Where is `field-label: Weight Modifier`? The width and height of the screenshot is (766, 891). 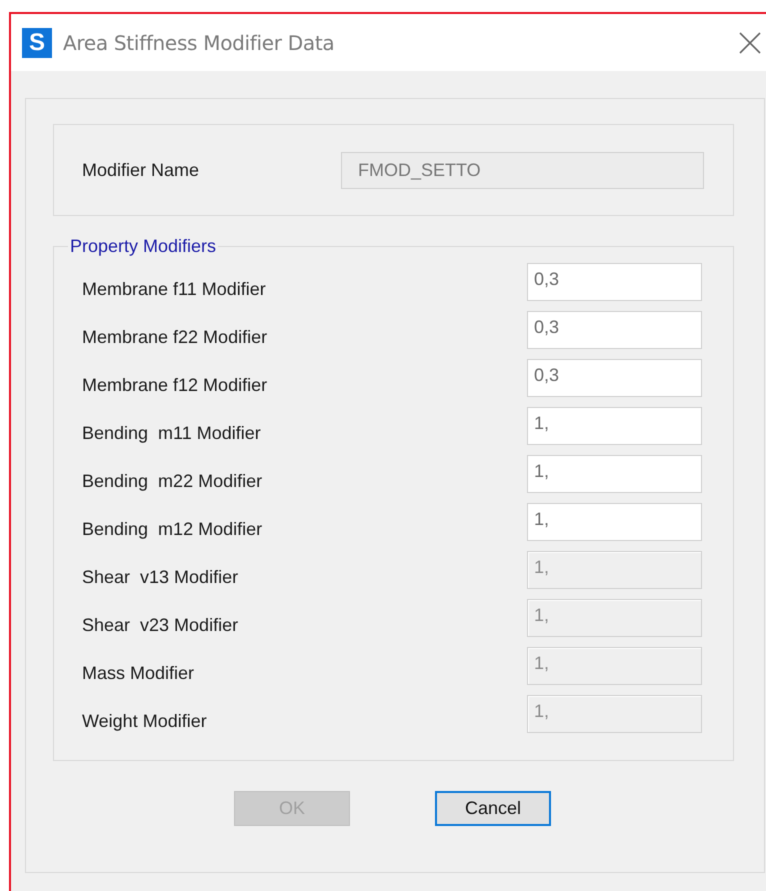
field-label: Weight Modifier is located at coordinates (144, 721).